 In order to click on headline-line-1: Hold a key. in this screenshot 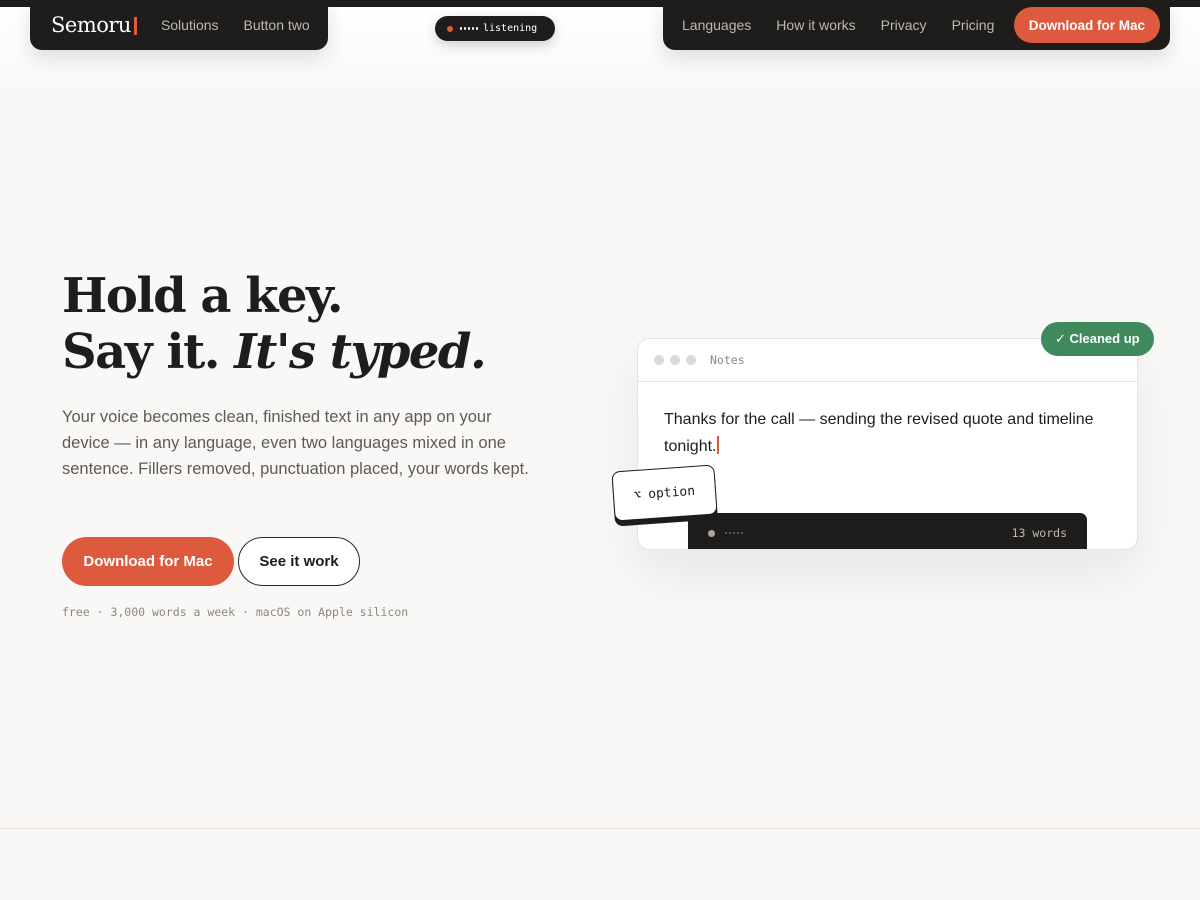, I will do `click(203, 296)`.